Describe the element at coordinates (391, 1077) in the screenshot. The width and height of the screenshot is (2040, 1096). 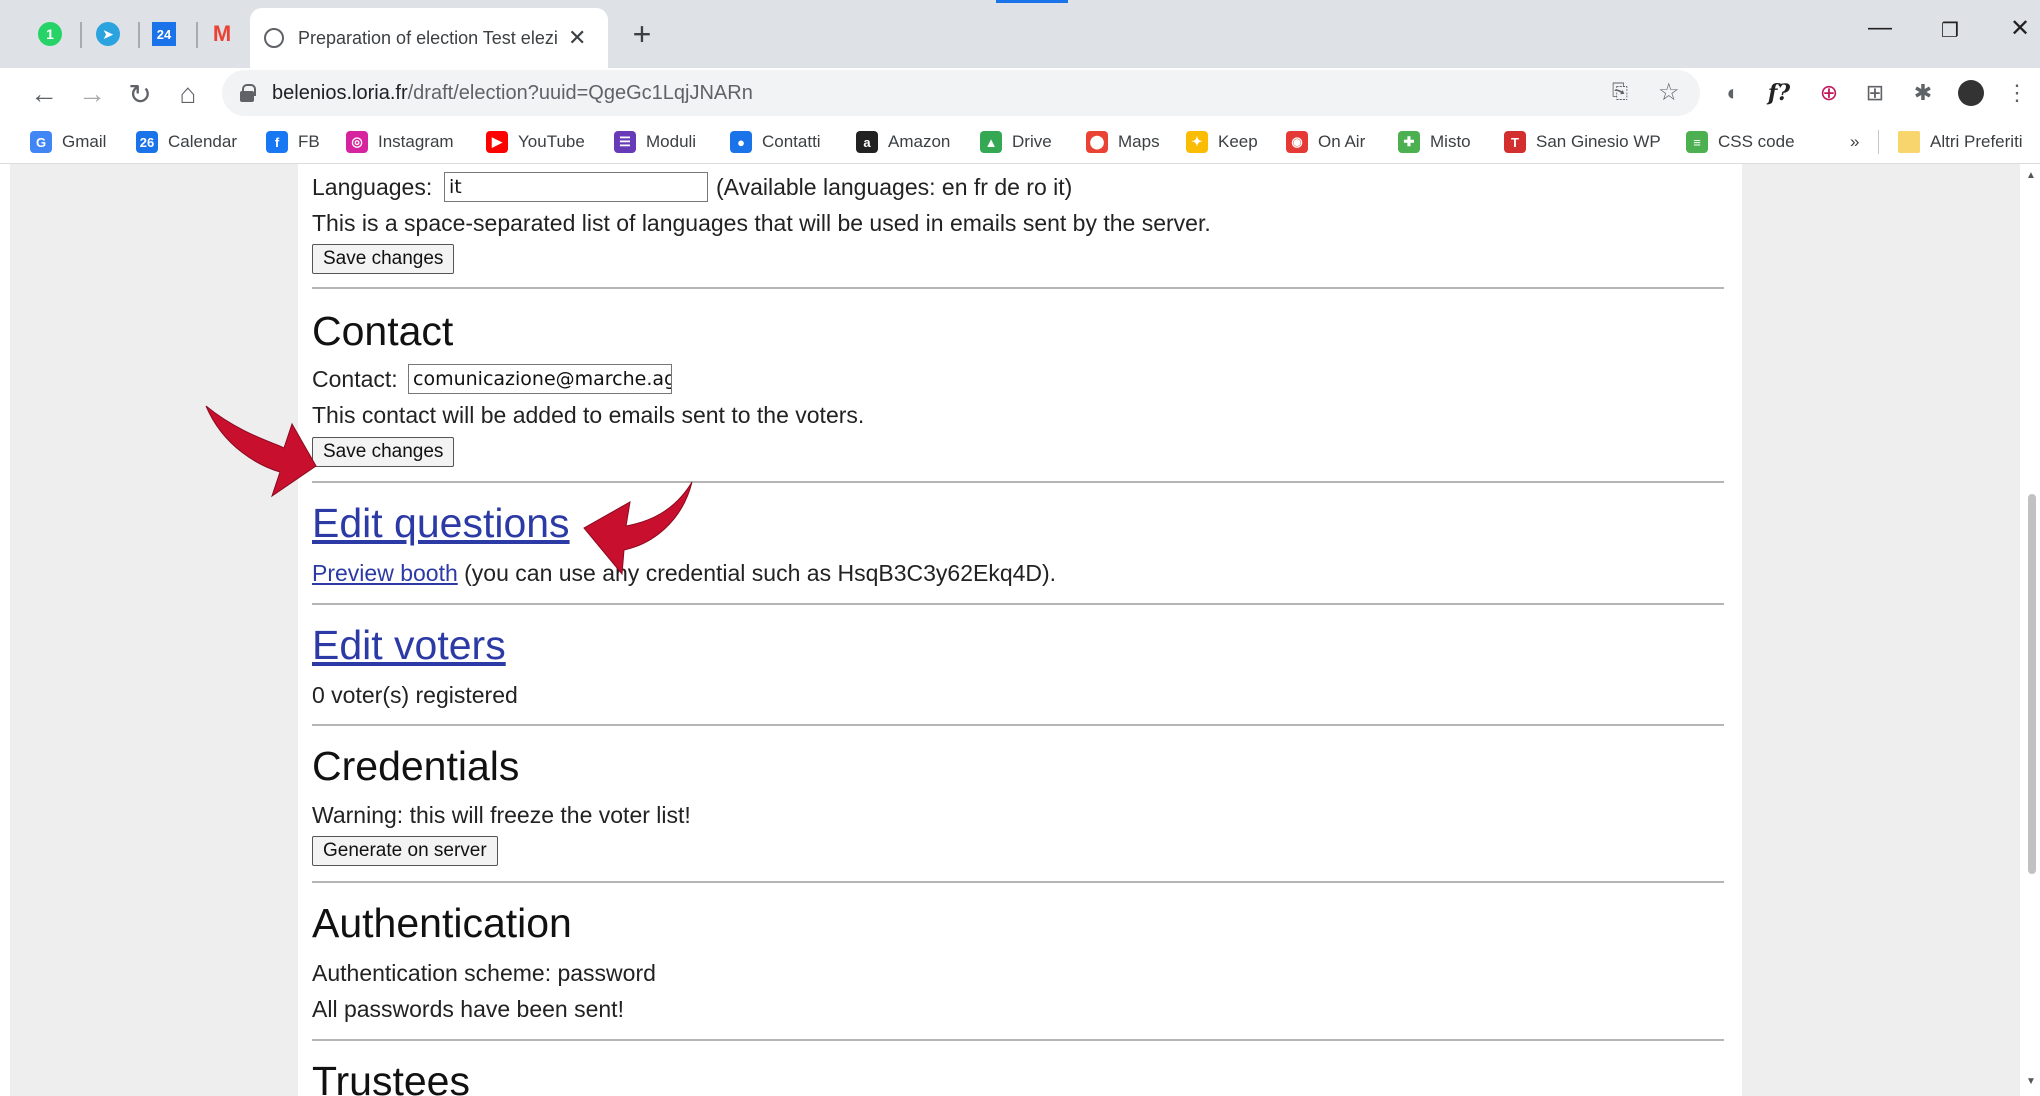
I see `trustees-heading: Trustees` at that location.